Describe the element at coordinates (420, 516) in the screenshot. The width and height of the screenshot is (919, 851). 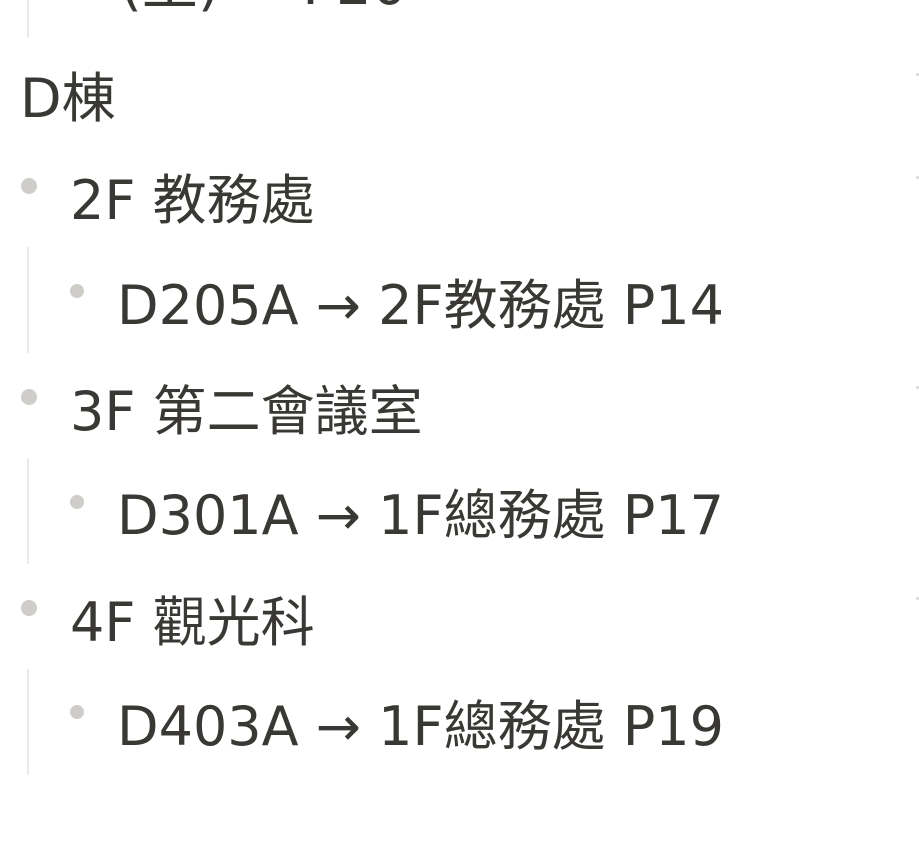
I see `sub-list-item: D301A → 1F總務處 P17` at that location.